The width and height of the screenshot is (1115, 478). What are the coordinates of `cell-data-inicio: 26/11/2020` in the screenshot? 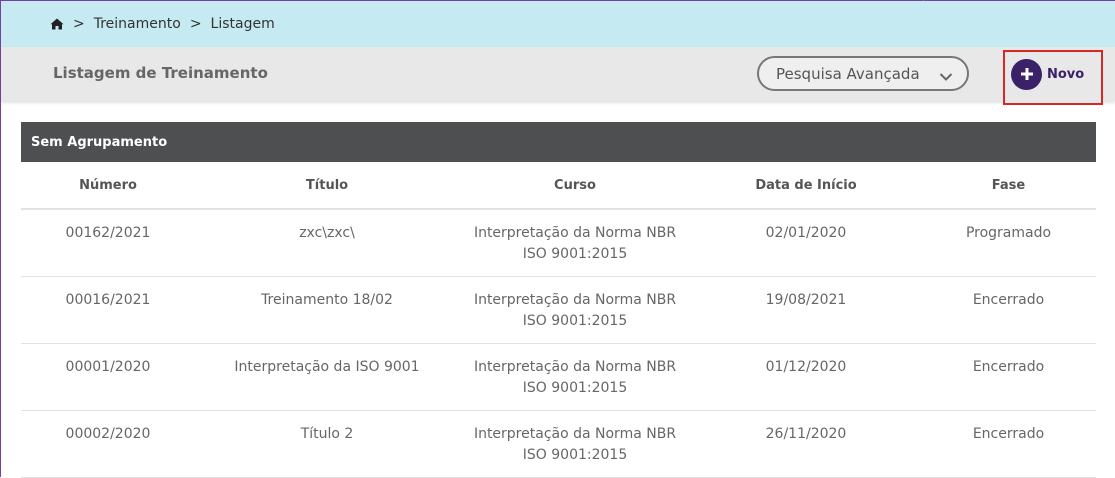 It's located at (806, 434).